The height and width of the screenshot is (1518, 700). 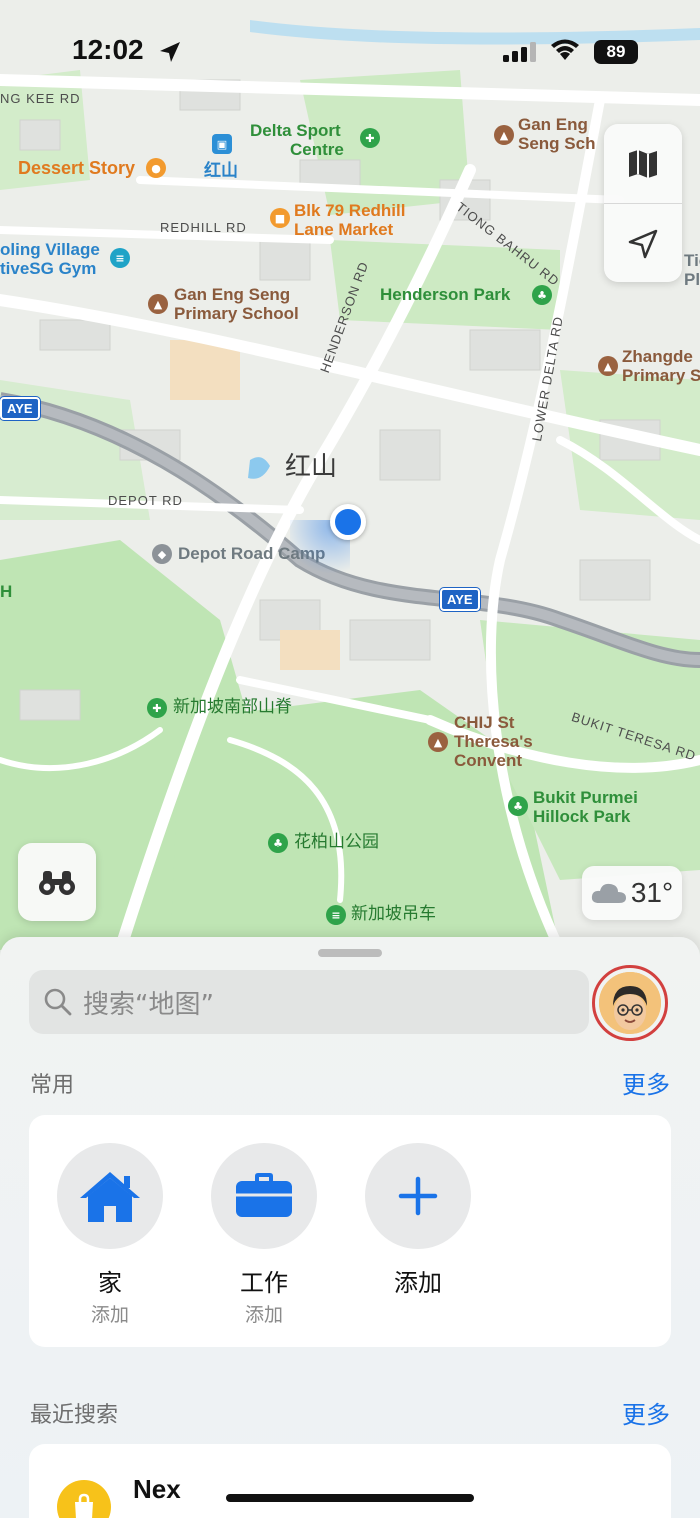 What do you see at coordinates (692, 261) in the screenshot?
I see `poi-tio-line1: Tio` at bounding box center [692, 261].